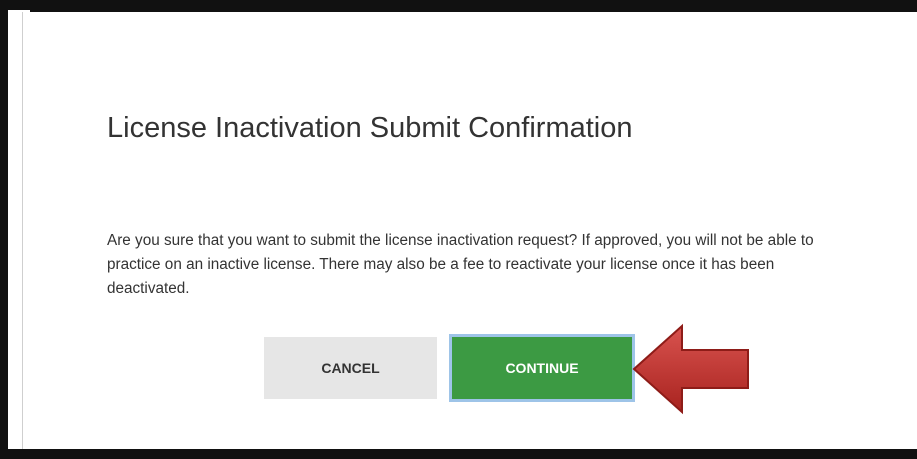  I want to click on continue-button: CONTINUE, so click(542, 368).